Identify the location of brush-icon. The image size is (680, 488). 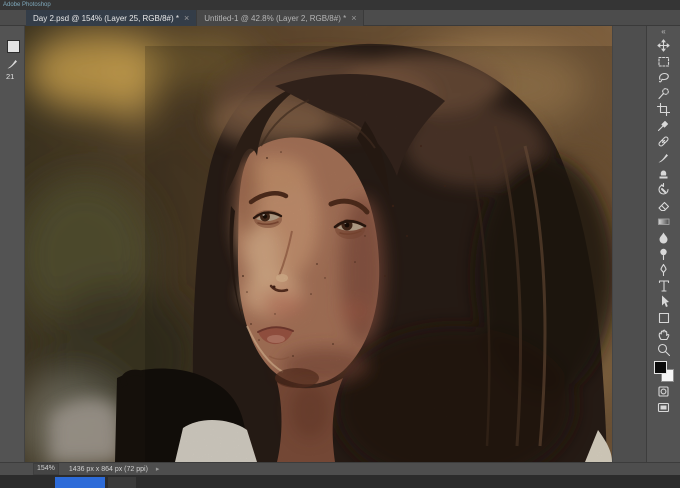
(12, 63).